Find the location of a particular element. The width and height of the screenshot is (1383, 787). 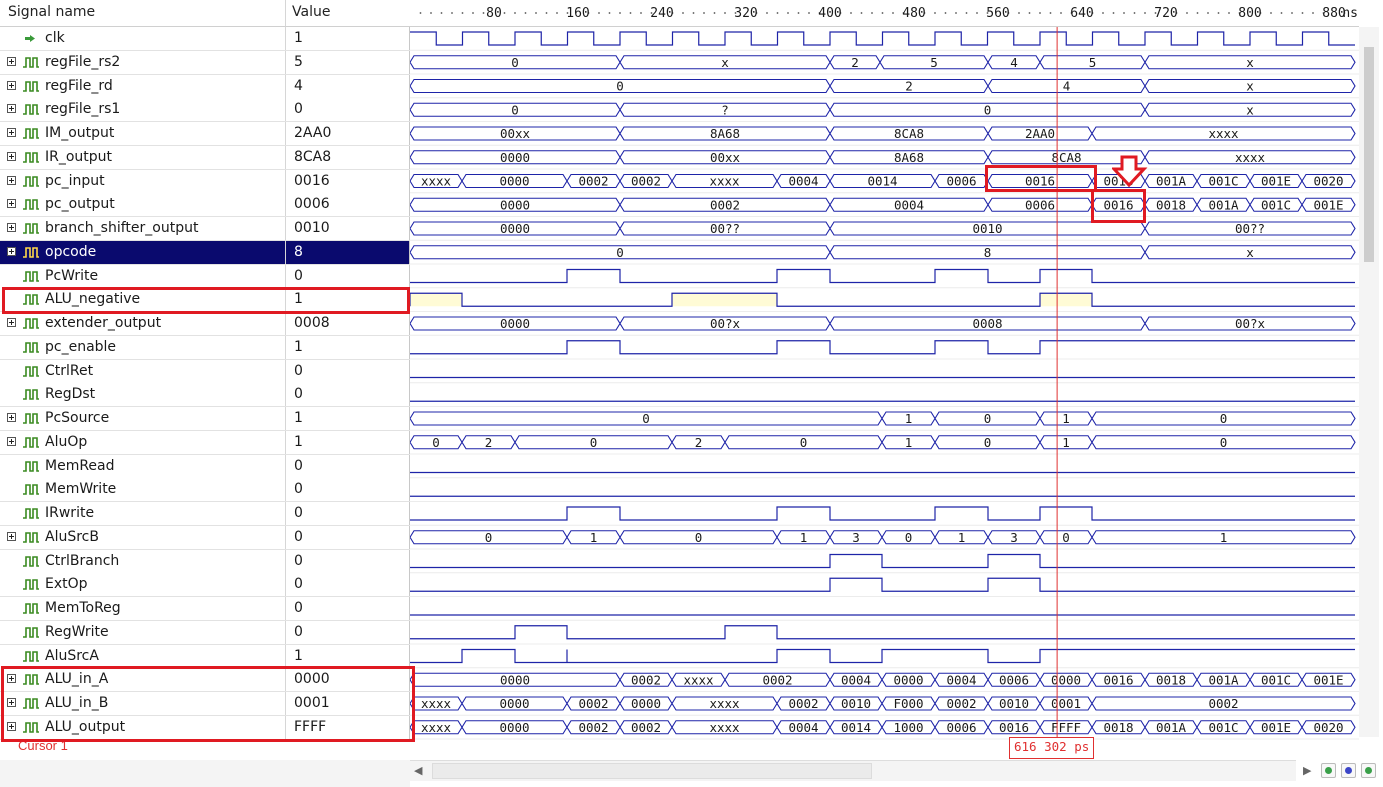

signal-row: regFile_rd 4 is located at coordinates (205, 86).